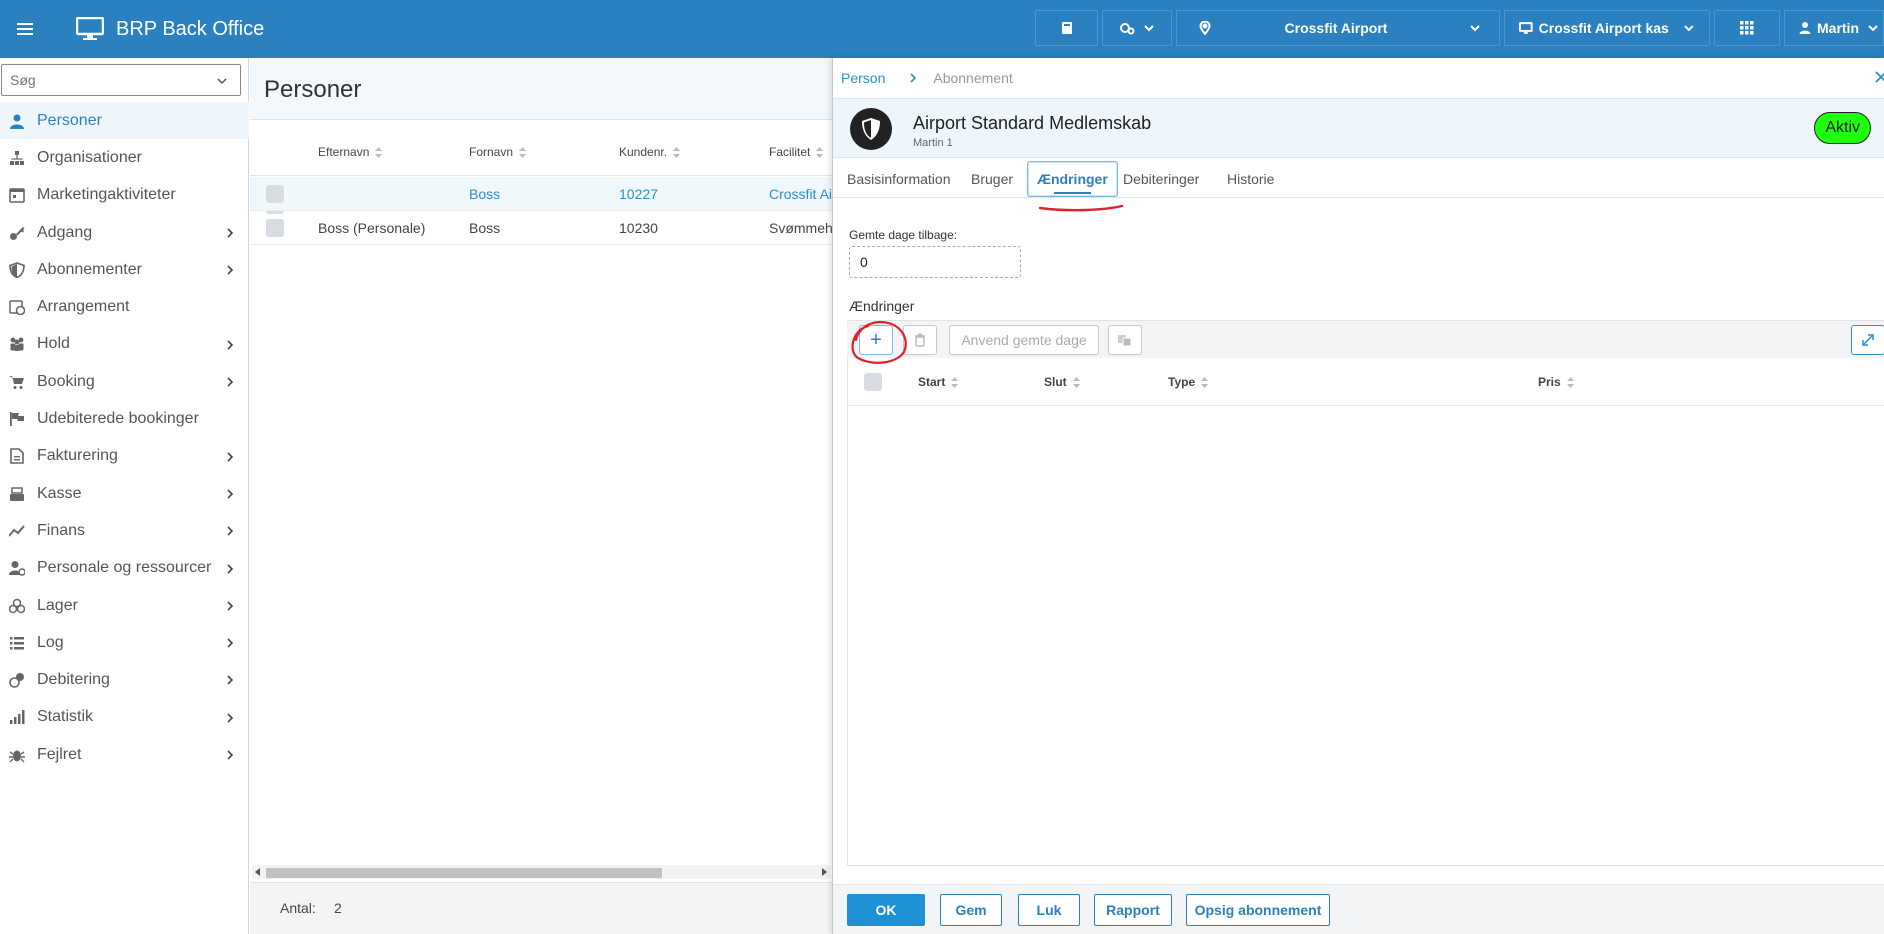  What do you see at coordinates (1125, 340) in the screenshot?
I see `copy-change-button` at bounding box center [1125, 340].